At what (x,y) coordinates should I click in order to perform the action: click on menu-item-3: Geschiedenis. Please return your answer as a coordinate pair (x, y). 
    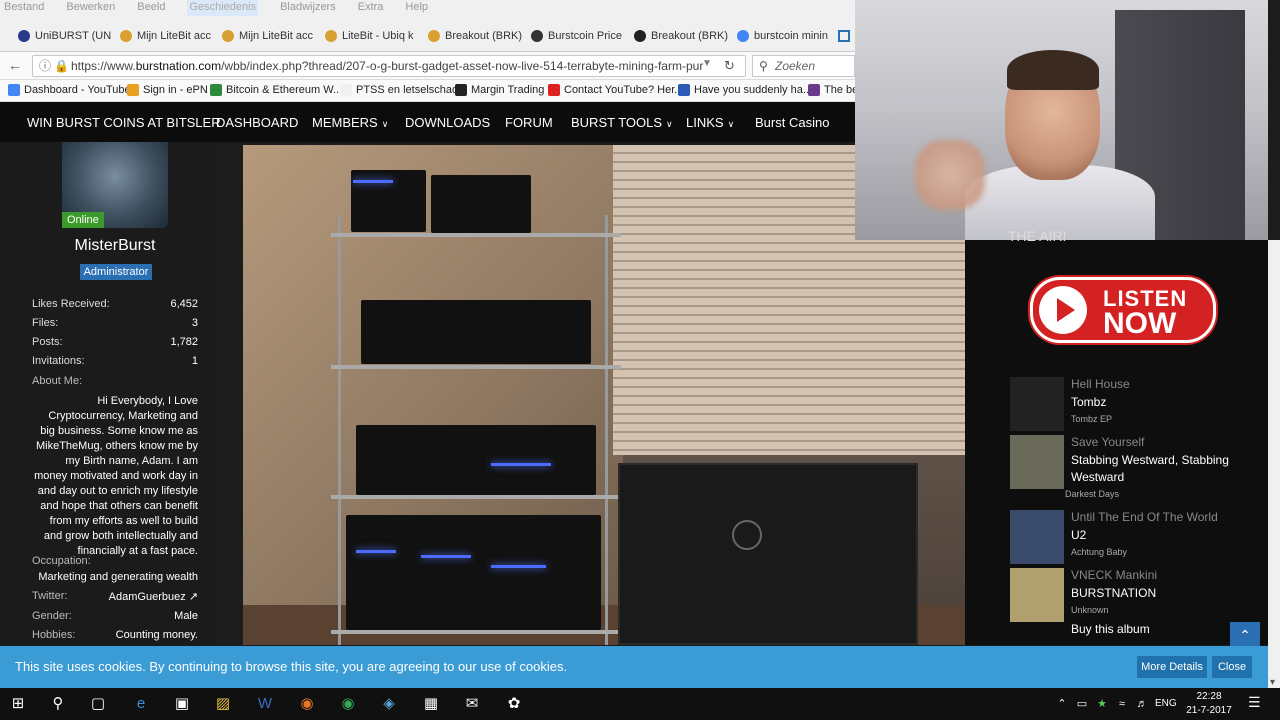
    Looking at the image, I should click on (223, 8).